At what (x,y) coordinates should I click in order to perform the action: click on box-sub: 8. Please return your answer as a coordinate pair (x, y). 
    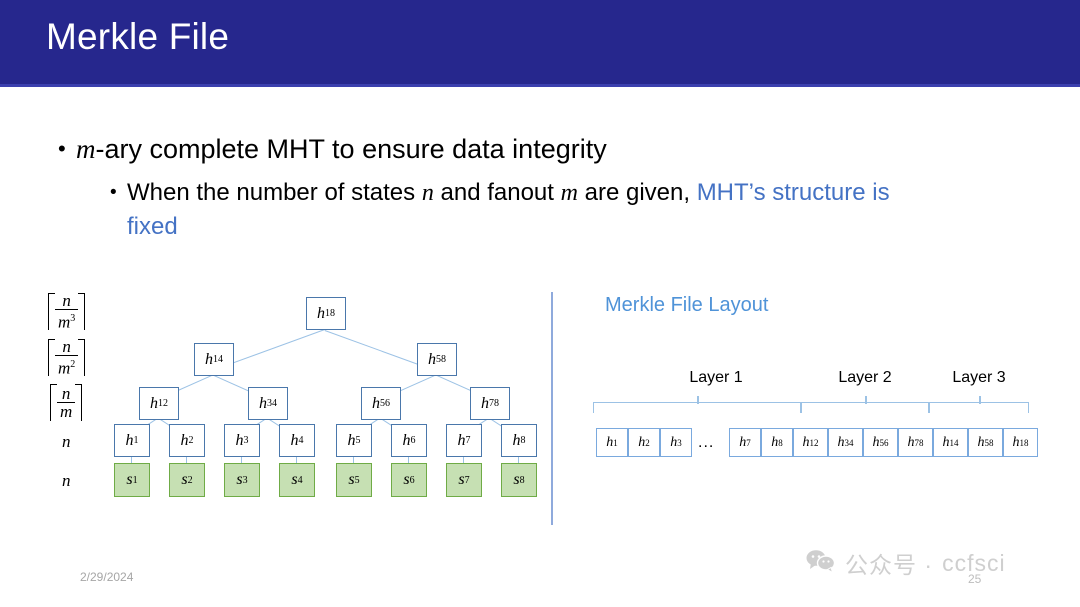
    Looking at the image, I should click on (780, 442).